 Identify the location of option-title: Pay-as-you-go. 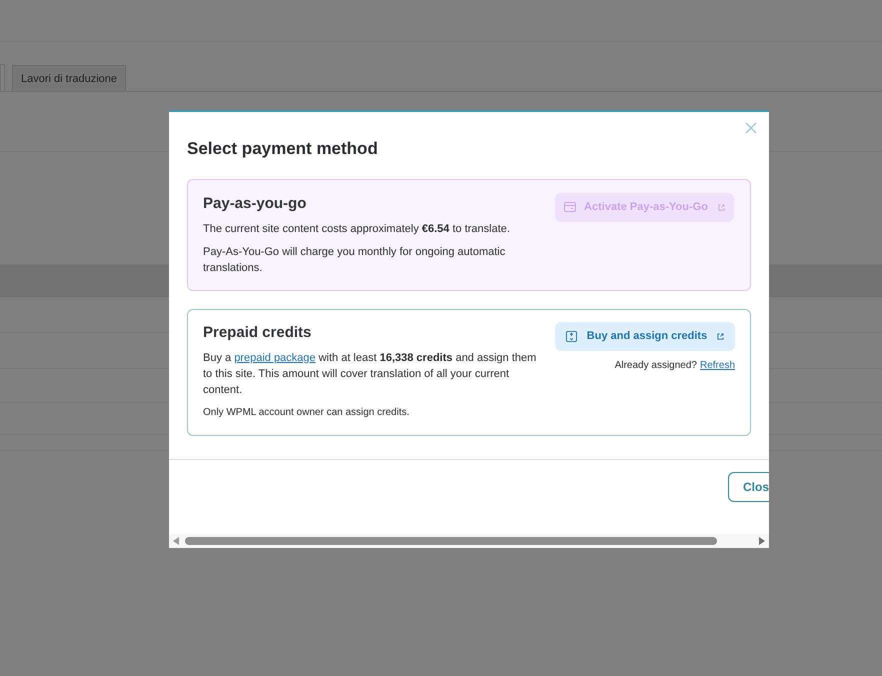
(255, 204).